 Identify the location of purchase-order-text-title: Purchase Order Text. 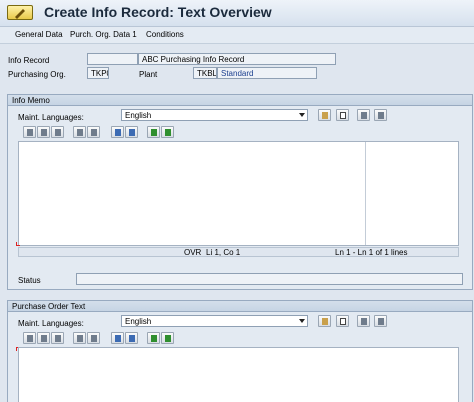
(240, 306).